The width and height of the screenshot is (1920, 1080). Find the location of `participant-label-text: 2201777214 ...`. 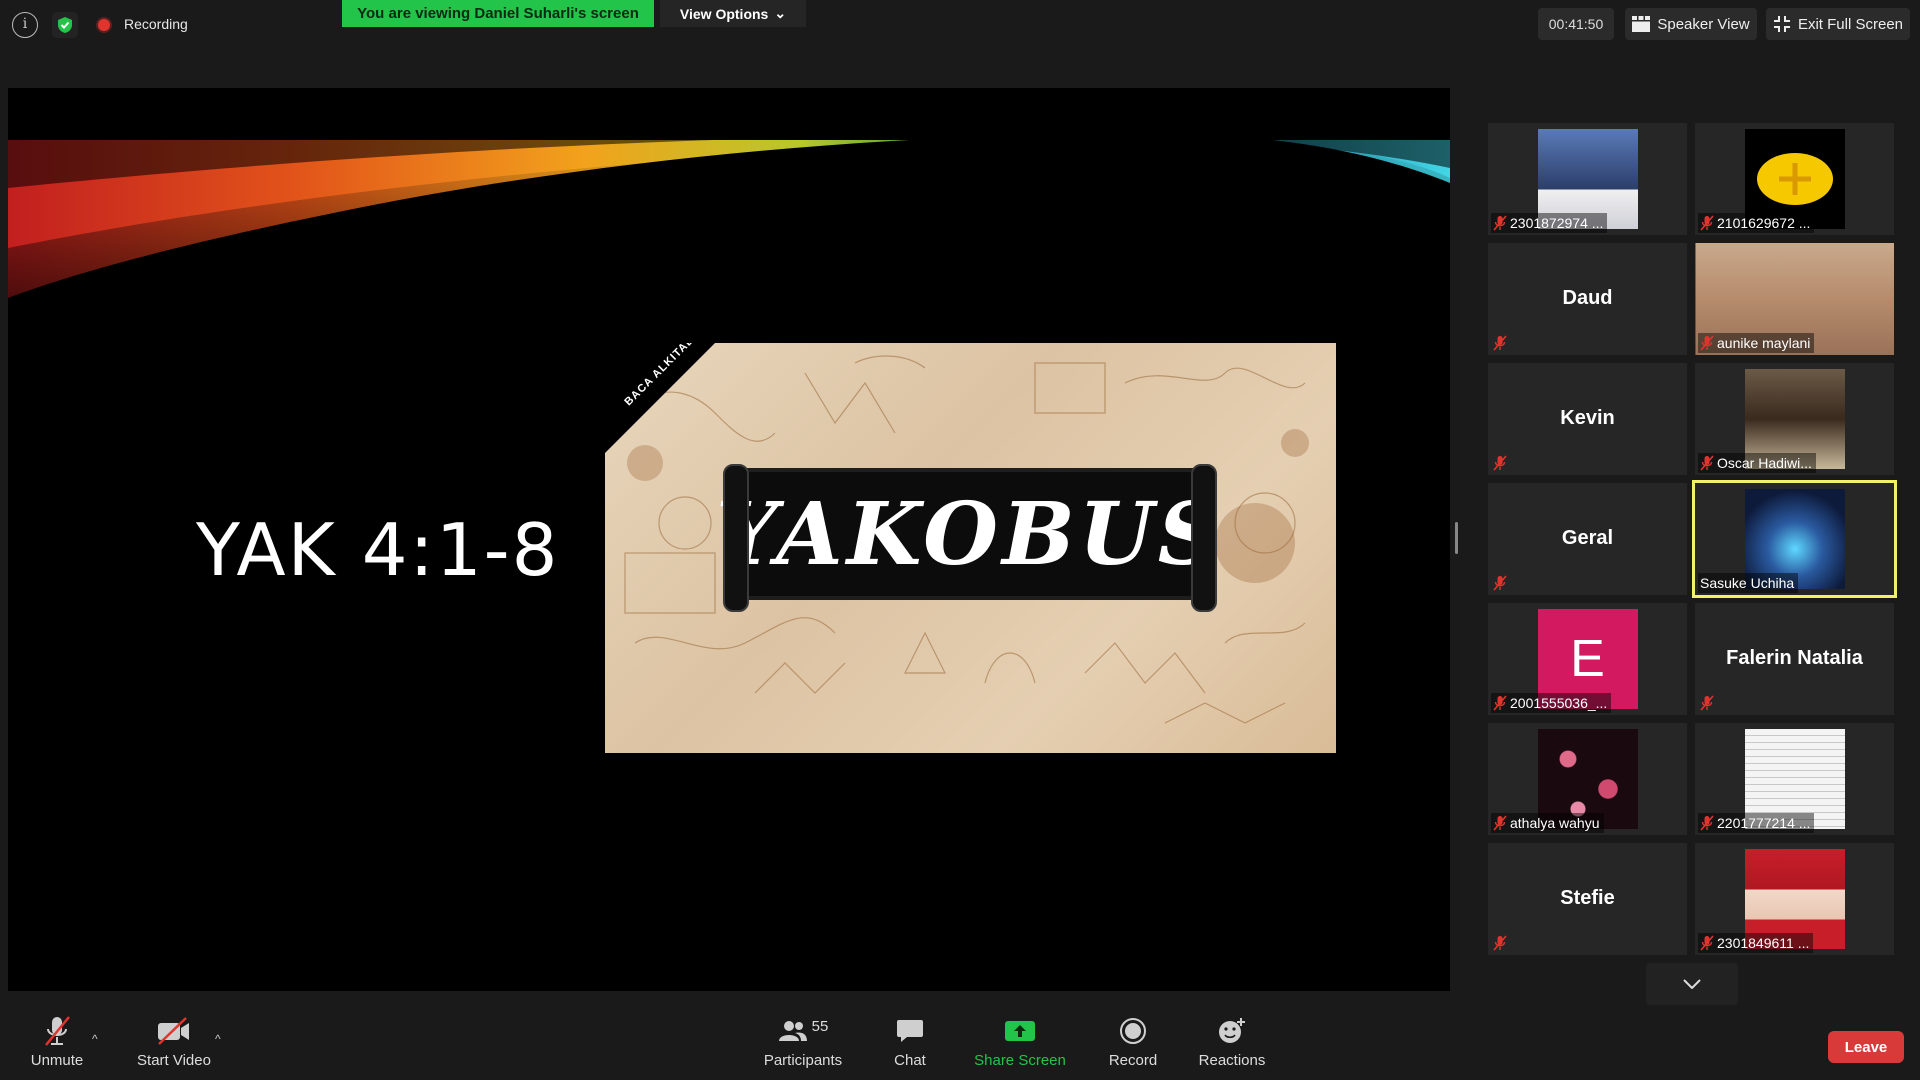

participant-label-text: 2201777214 ... is located at coordinates (1764, 823).